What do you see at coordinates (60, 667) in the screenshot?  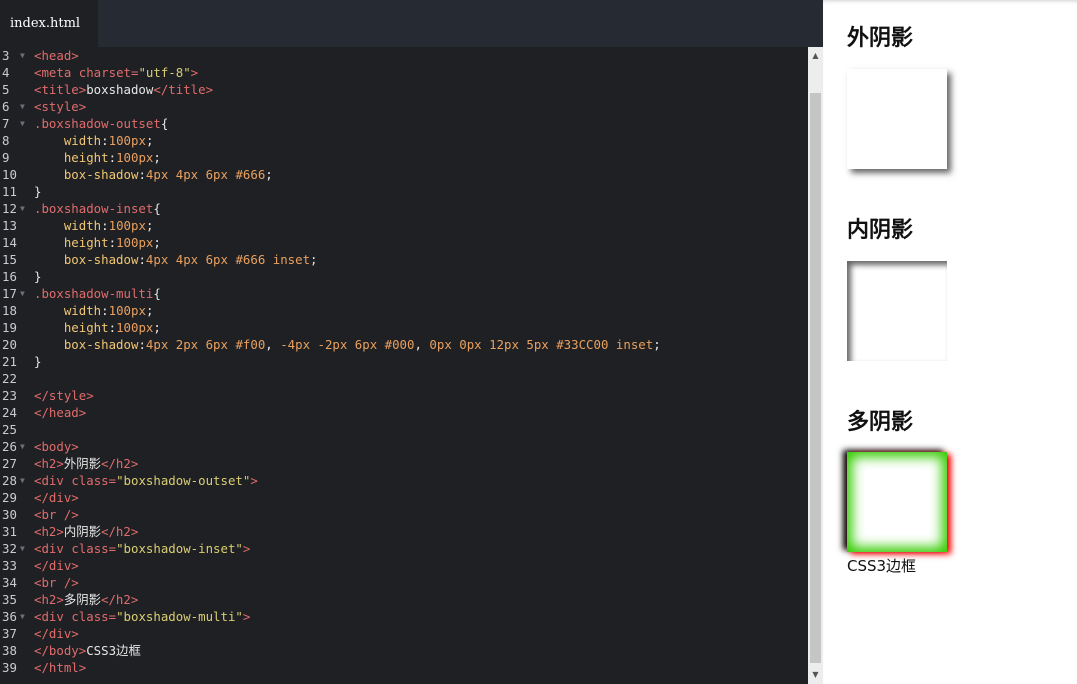 I see `code-token: </html>` at bounding box center [60, 667].